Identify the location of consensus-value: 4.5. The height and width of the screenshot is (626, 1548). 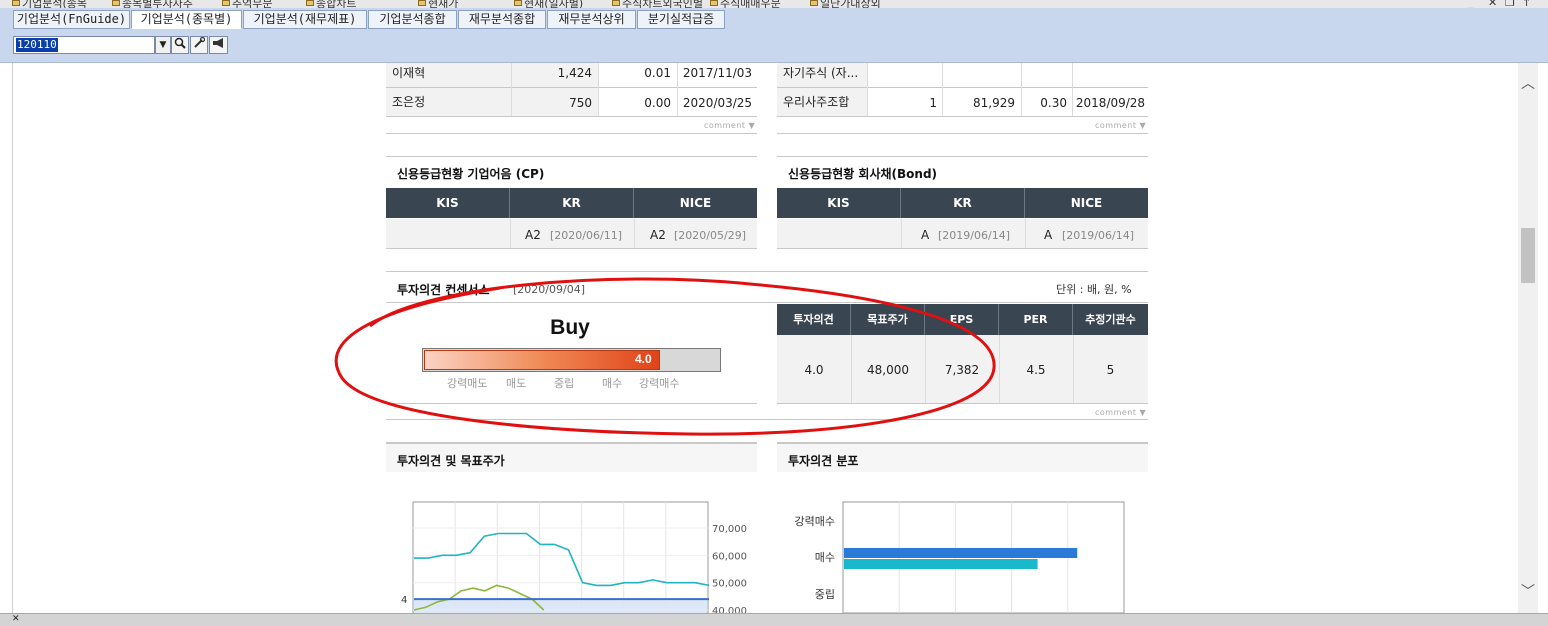
(1036, 370).